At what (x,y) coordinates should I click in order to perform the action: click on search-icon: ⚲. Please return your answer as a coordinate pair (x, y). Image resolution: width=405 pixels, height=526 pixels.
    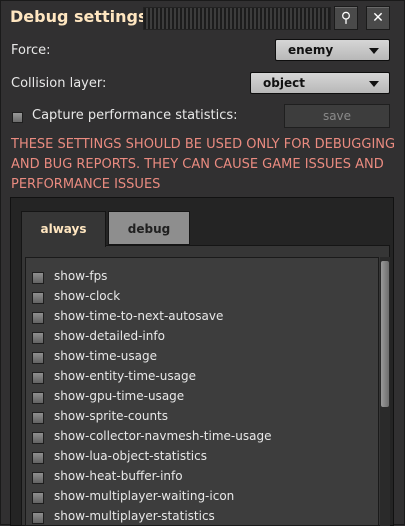
    Looking at the image, I should click on (346, 18).